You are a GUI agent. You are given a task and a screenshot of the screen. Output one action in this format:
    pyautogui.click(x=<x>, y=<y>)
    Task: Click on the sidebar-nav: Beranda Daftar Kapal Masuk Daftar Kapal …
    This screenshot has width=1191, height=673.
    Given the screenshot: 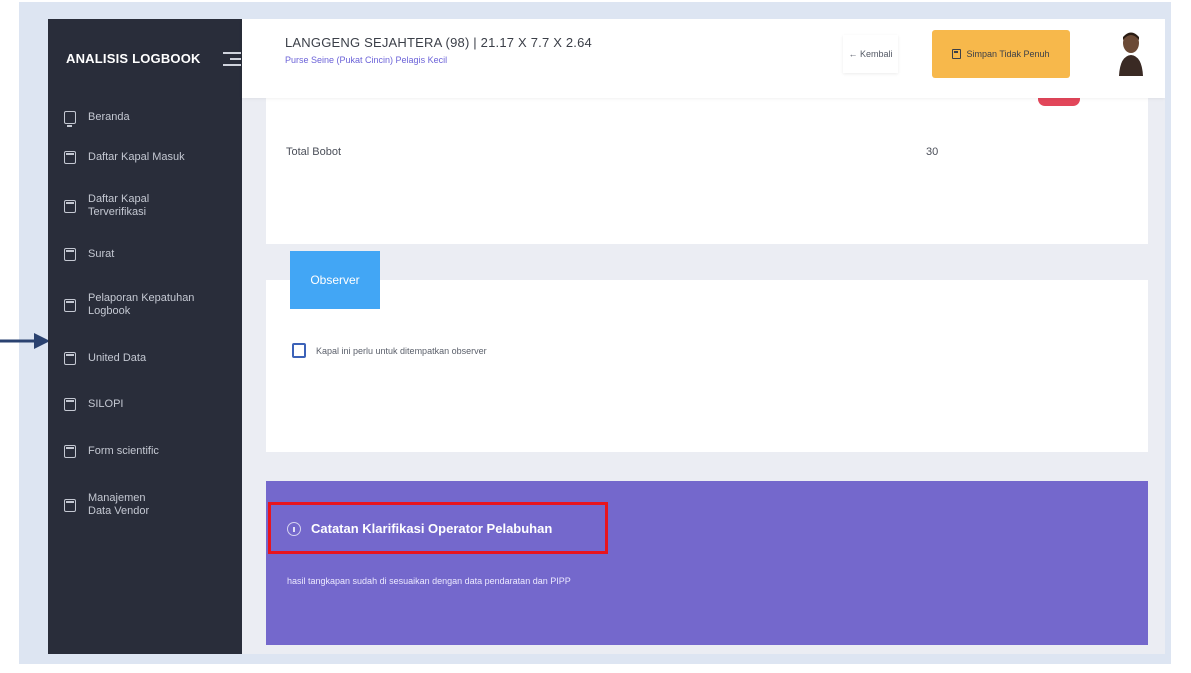 What is the action you would take?
    pyautogui.click(x=145, y=317)
    